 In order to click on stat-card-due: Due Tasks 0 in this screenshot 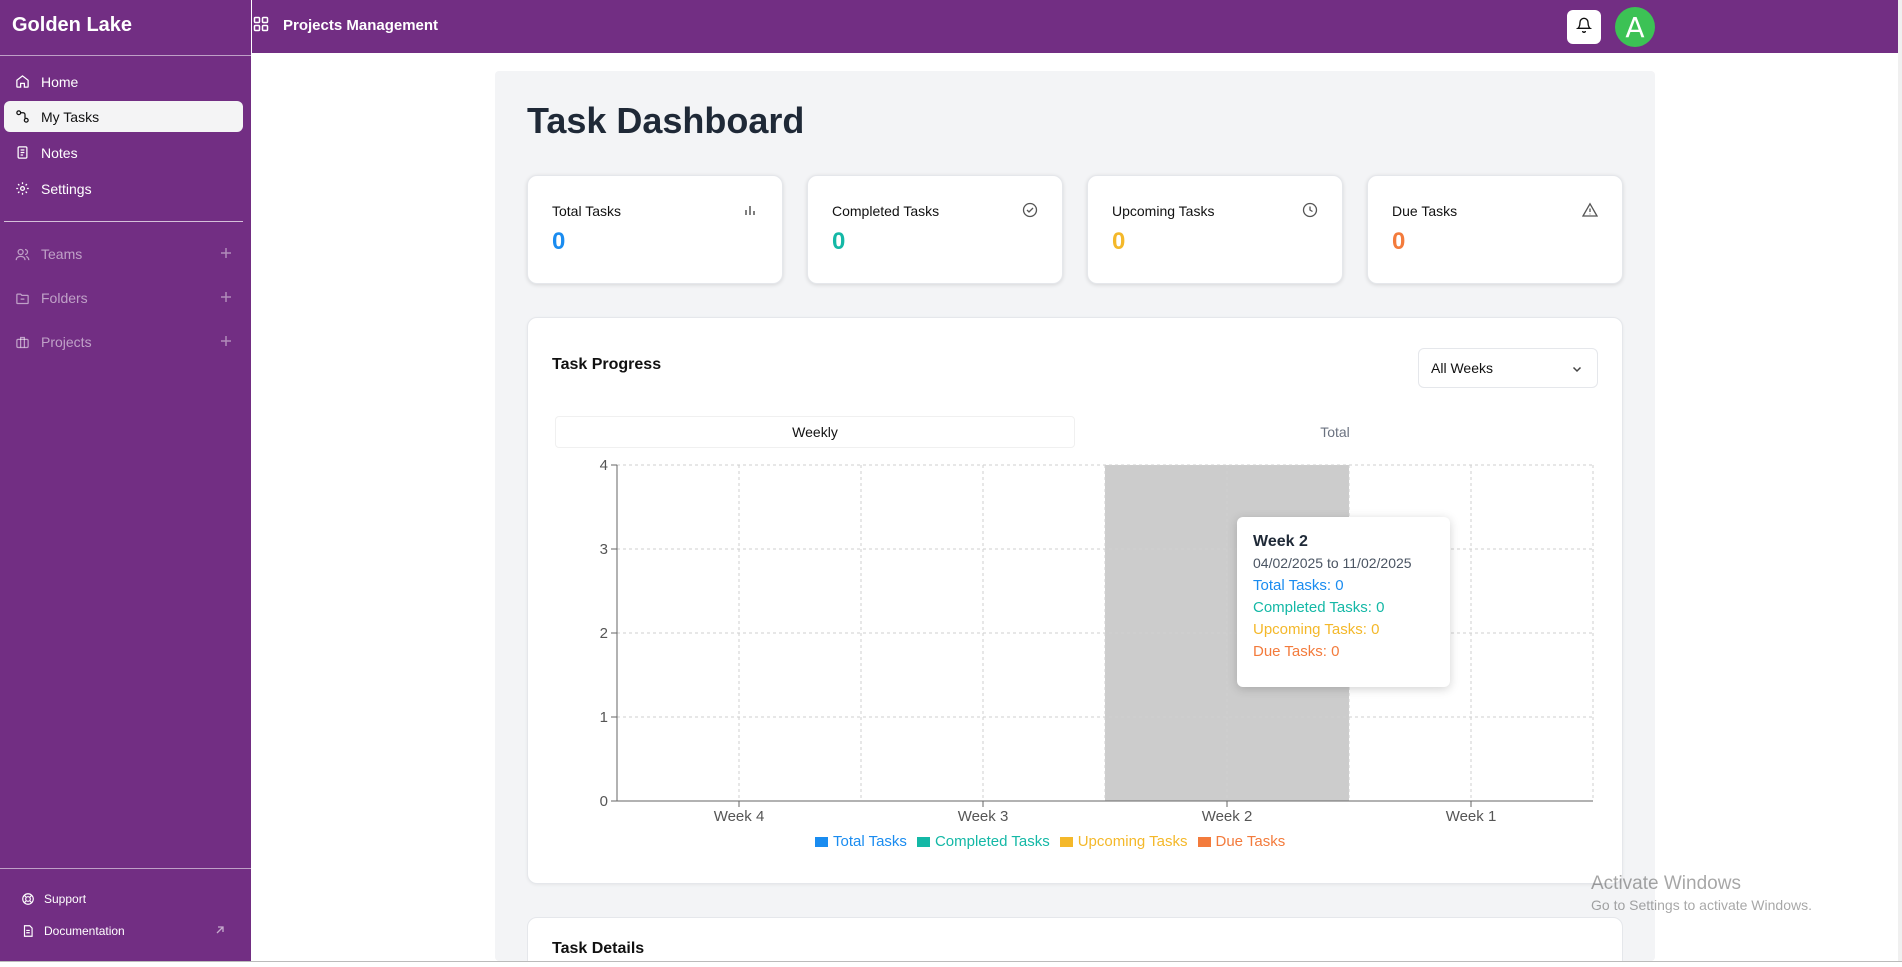, I will do `click(1495, 229)`.